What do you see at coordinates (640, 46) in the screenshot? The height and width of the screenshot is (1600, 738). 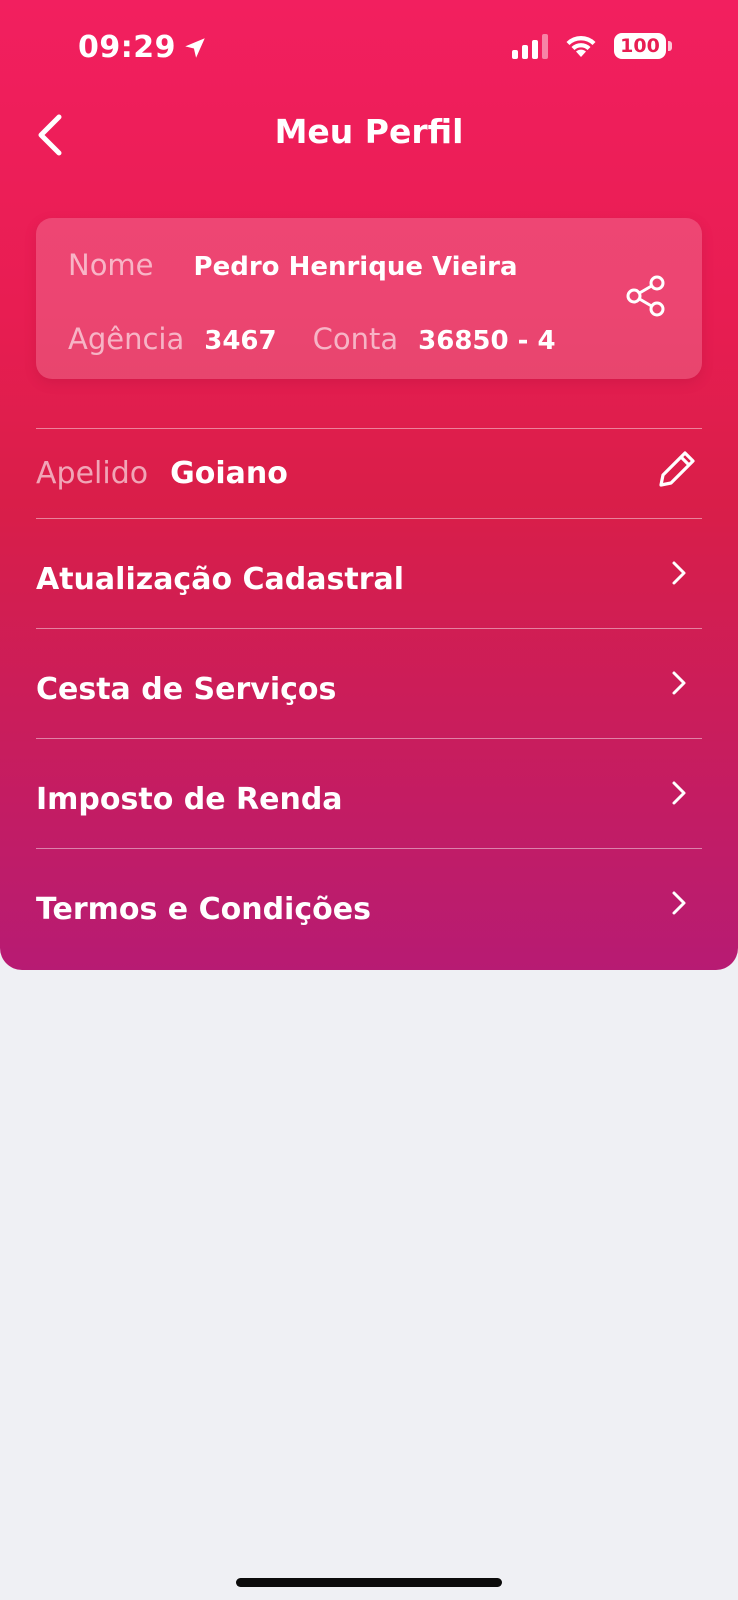 I see `battery-level: 100` at bounding box center [640, 46].